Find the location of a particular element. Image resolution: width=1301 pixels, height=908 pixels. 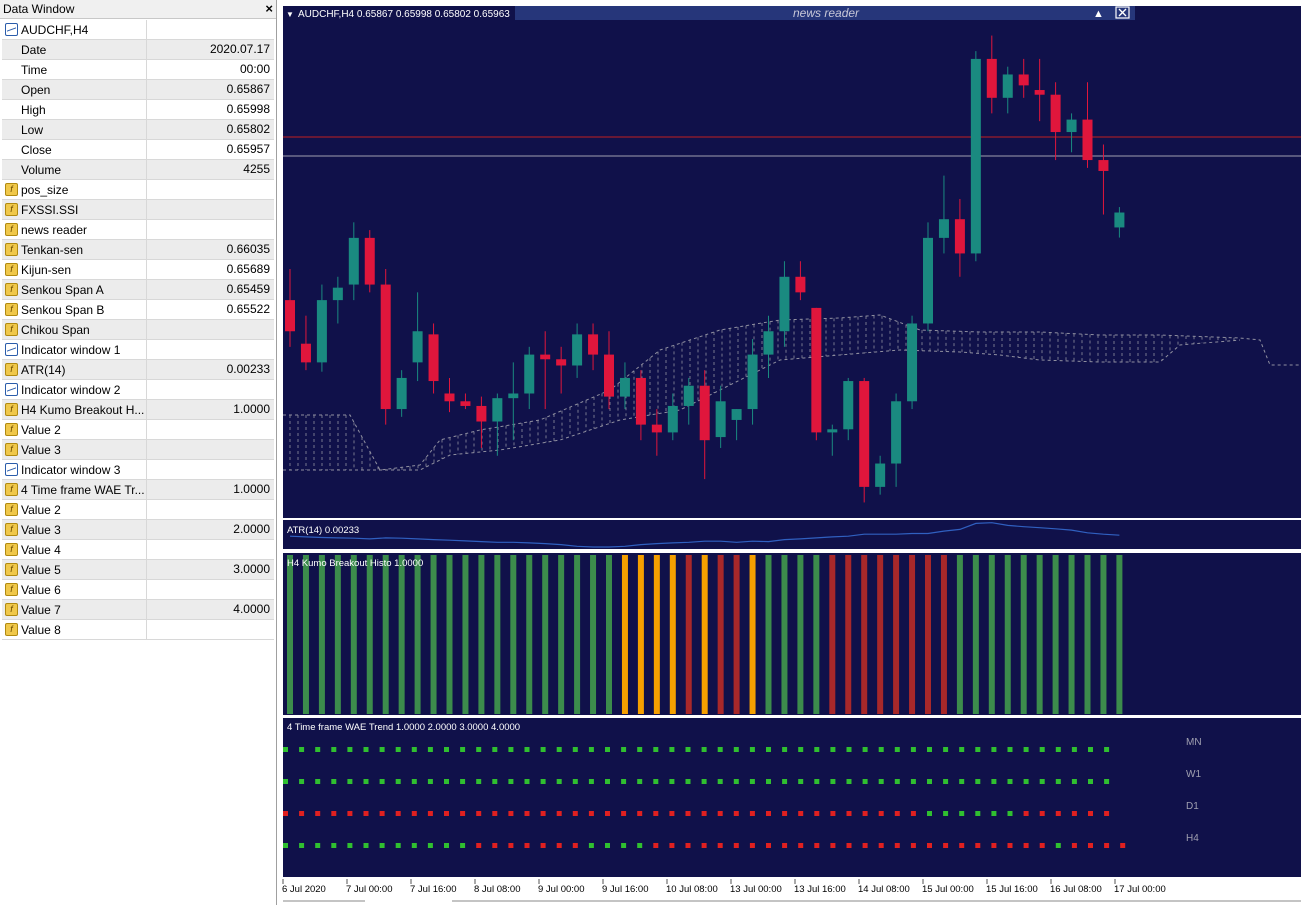

atr-label: ATR(14) 0.00233 is located at coordinates (323, 530).